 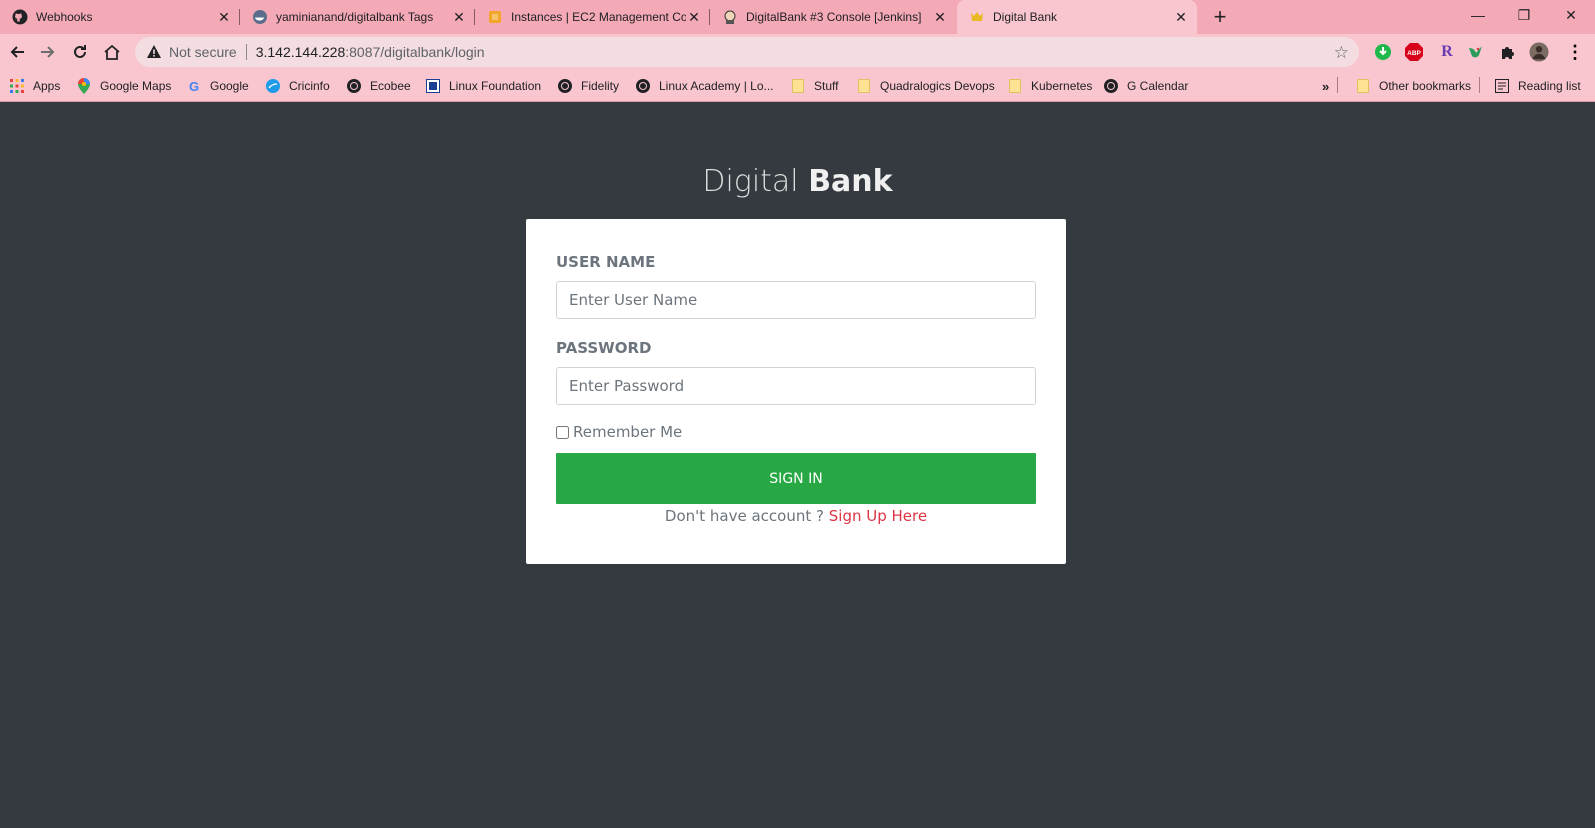 I want to click on new-tab-button: +, so click(x=1220, y=17).